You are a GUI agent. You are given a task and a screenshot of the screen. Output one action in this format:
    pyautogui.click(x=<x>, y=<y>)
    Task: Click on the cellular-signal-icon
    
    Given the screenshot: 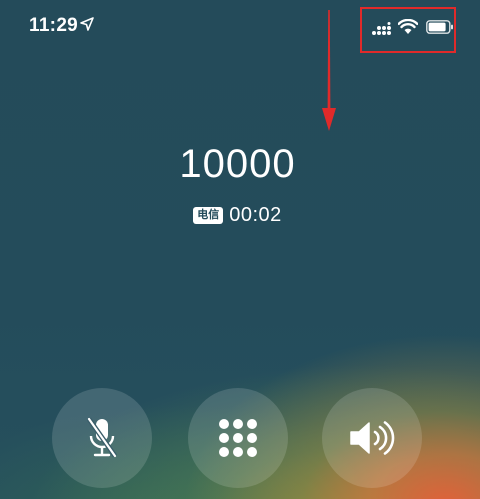 What is the action you would take?
    pyautogui.click(x=381, y=28)
    